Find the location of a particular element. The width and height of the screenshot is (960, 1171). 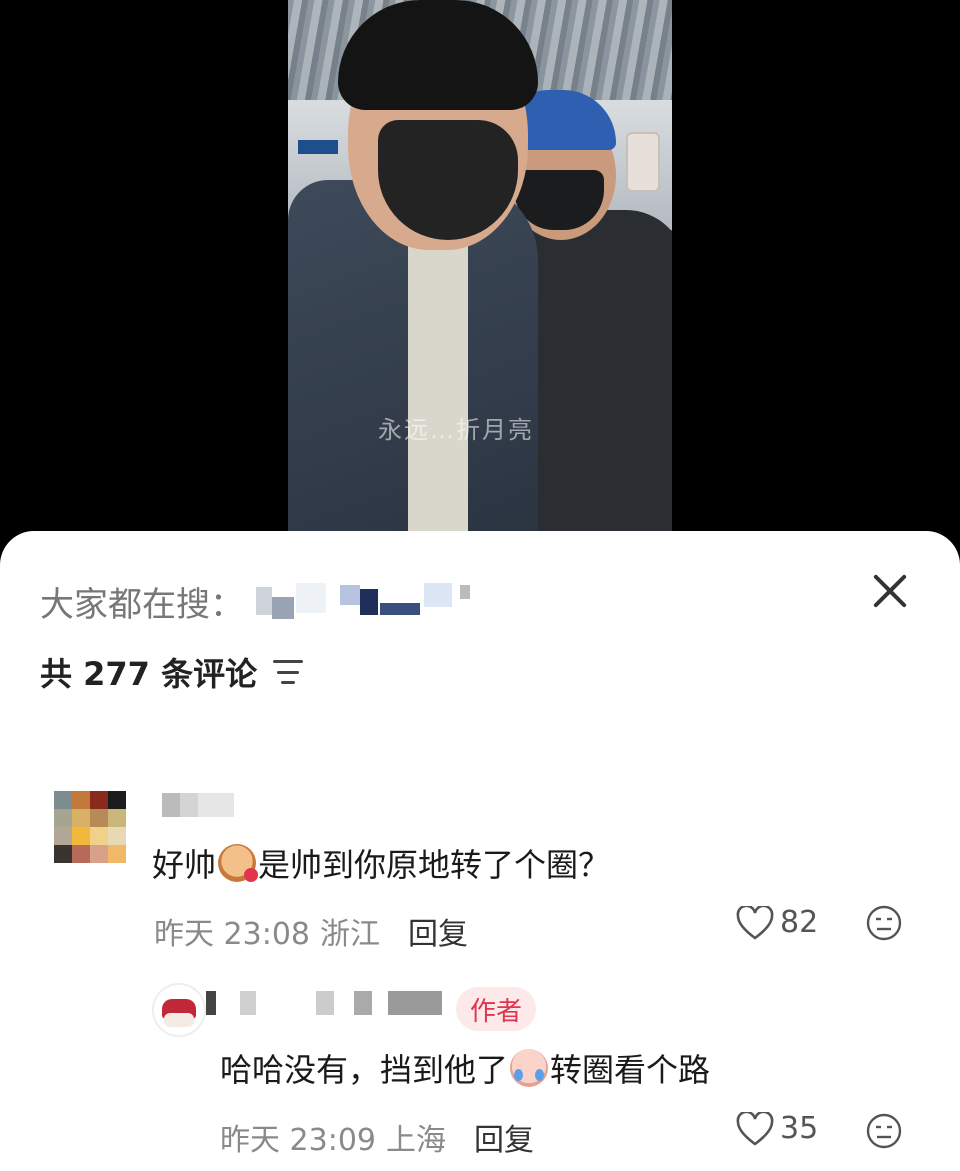

reply-text: 哈哈没有，挡到他了 转圈看个路 is located at coordinates (465, 1068).